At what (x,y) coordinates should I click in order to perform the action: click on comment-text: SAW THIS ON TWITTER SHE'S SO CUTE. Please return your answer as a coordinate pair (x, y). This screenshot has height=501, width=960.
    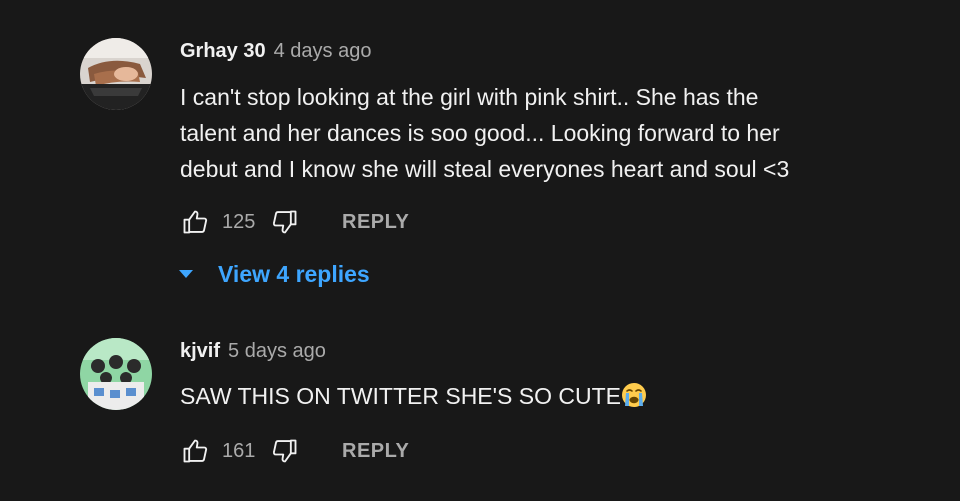
    Looking at the image, I should click on (540, 396).